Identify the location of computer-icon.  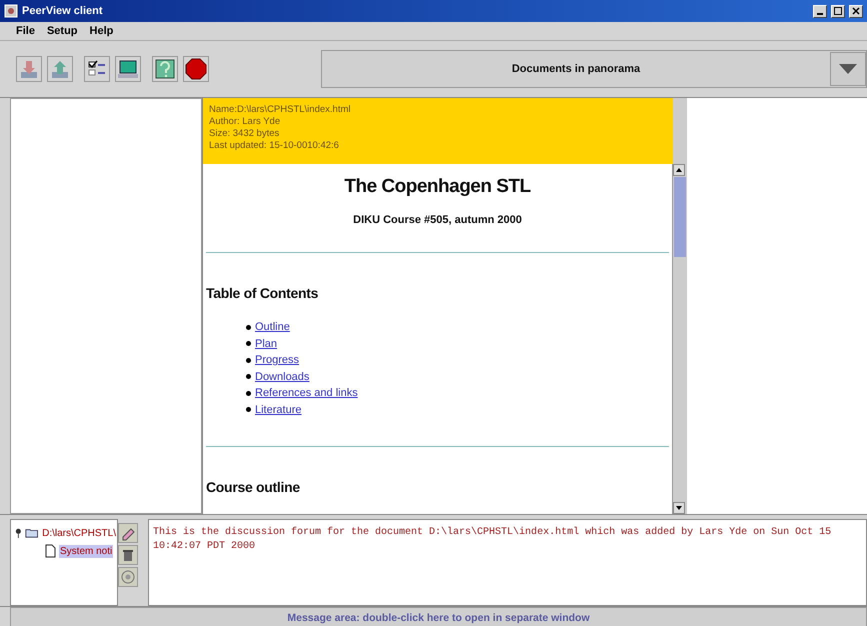
(128, 69).